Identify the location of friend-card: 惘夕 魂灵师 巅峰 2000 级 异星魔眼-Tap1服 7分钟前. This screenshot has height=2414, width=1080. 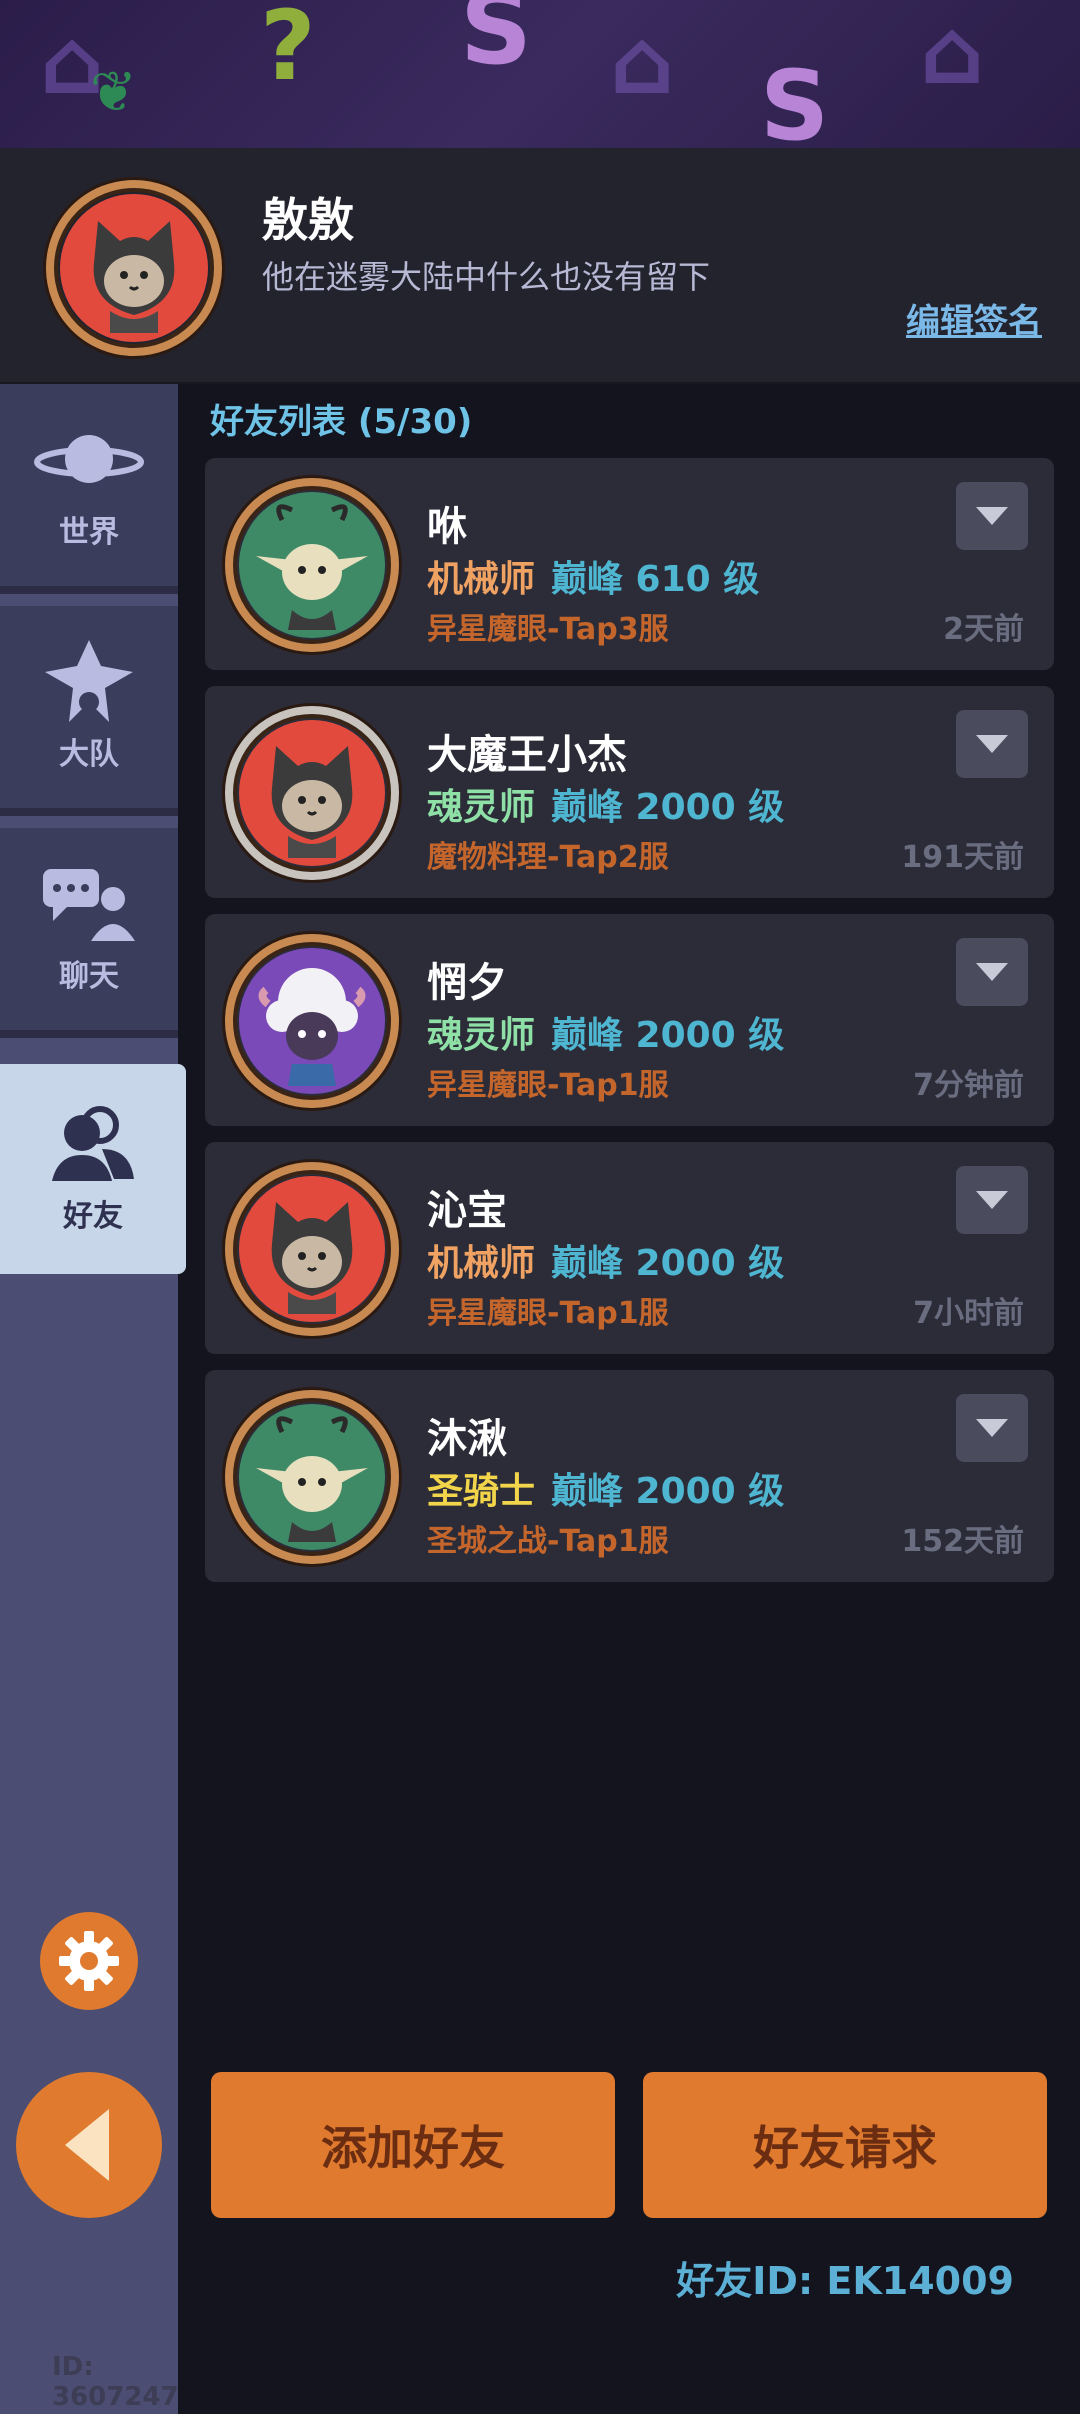
(629, 1020).